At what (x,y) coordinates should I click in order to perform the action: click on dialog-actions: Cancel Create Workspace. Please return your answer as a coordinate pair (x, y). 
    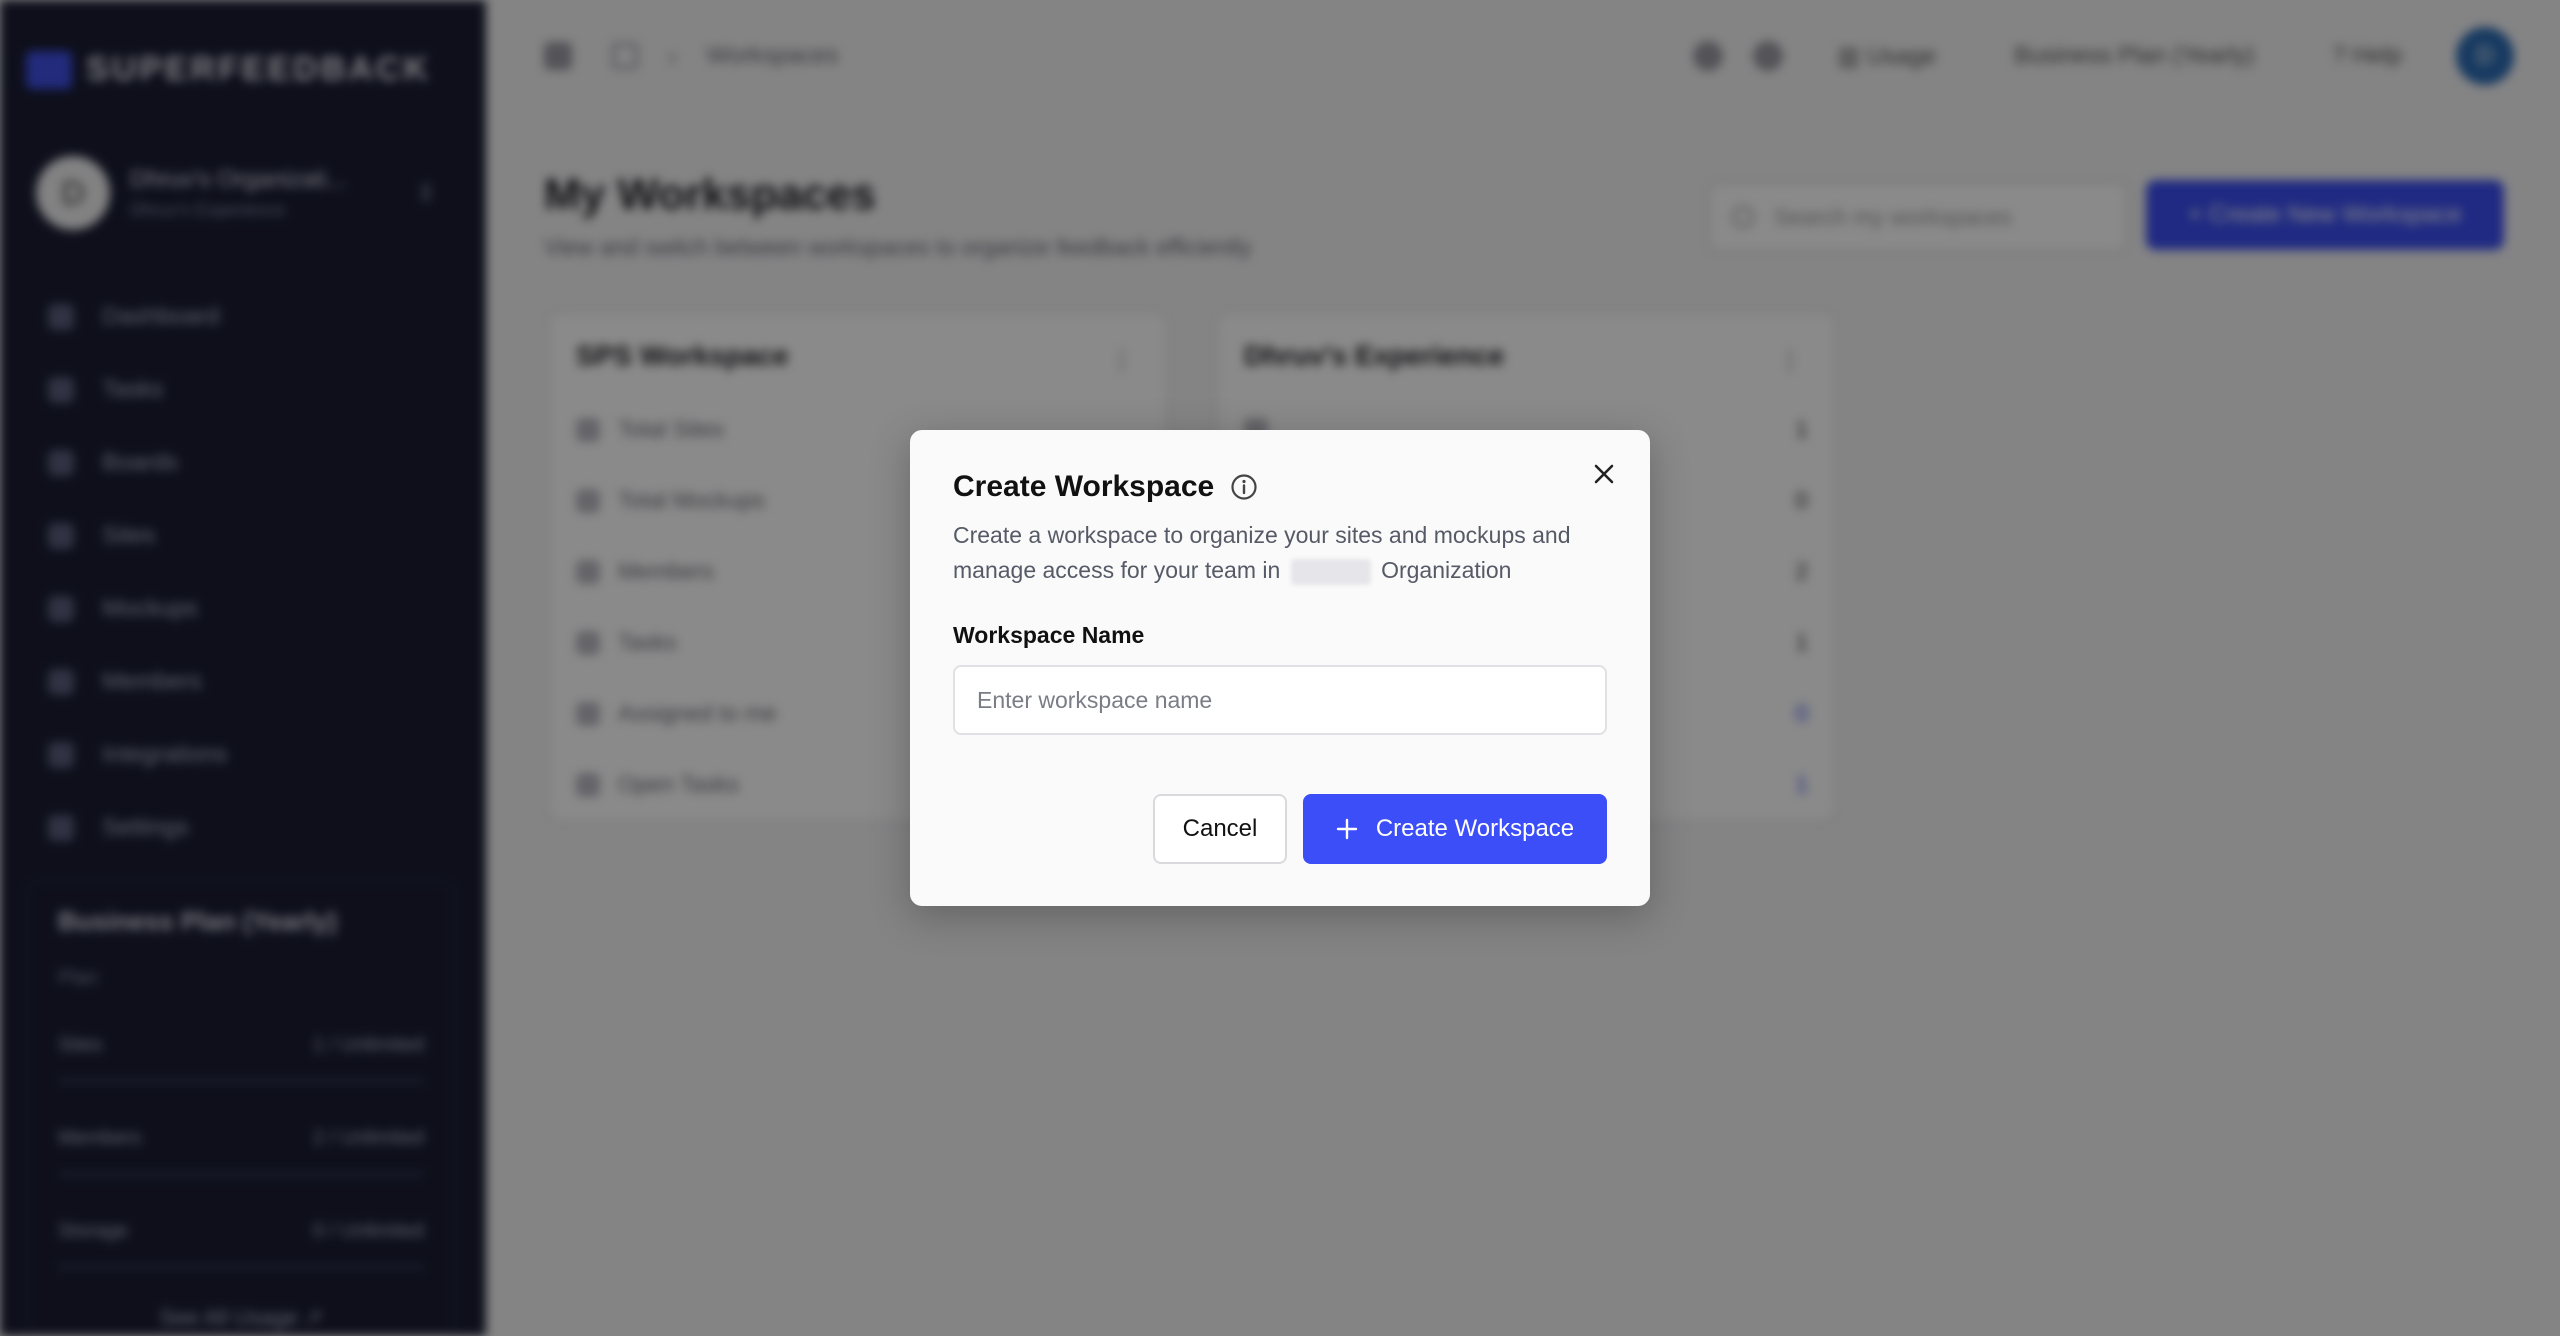
    Looking at the image, I should click on (1380, 829).